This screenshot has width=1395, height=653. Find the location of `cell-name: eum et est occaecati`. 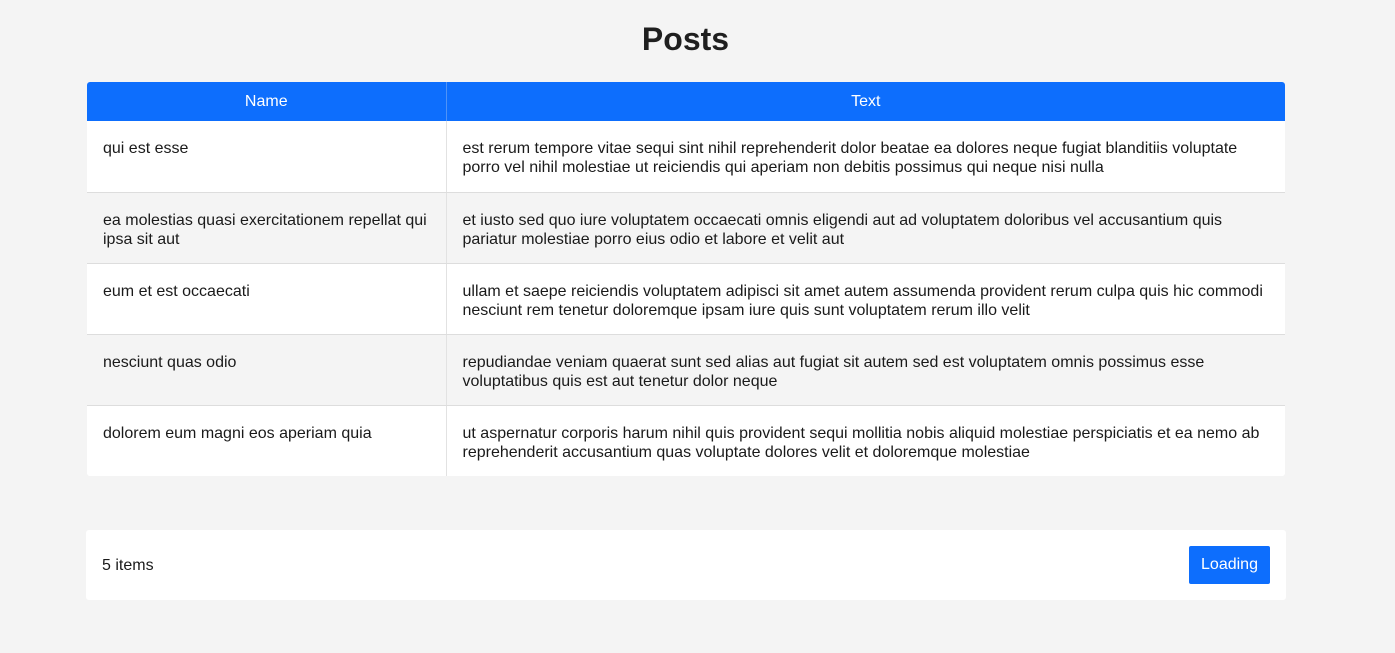

cell-name: eum et est occaecati is located at coordinates (267, 299).